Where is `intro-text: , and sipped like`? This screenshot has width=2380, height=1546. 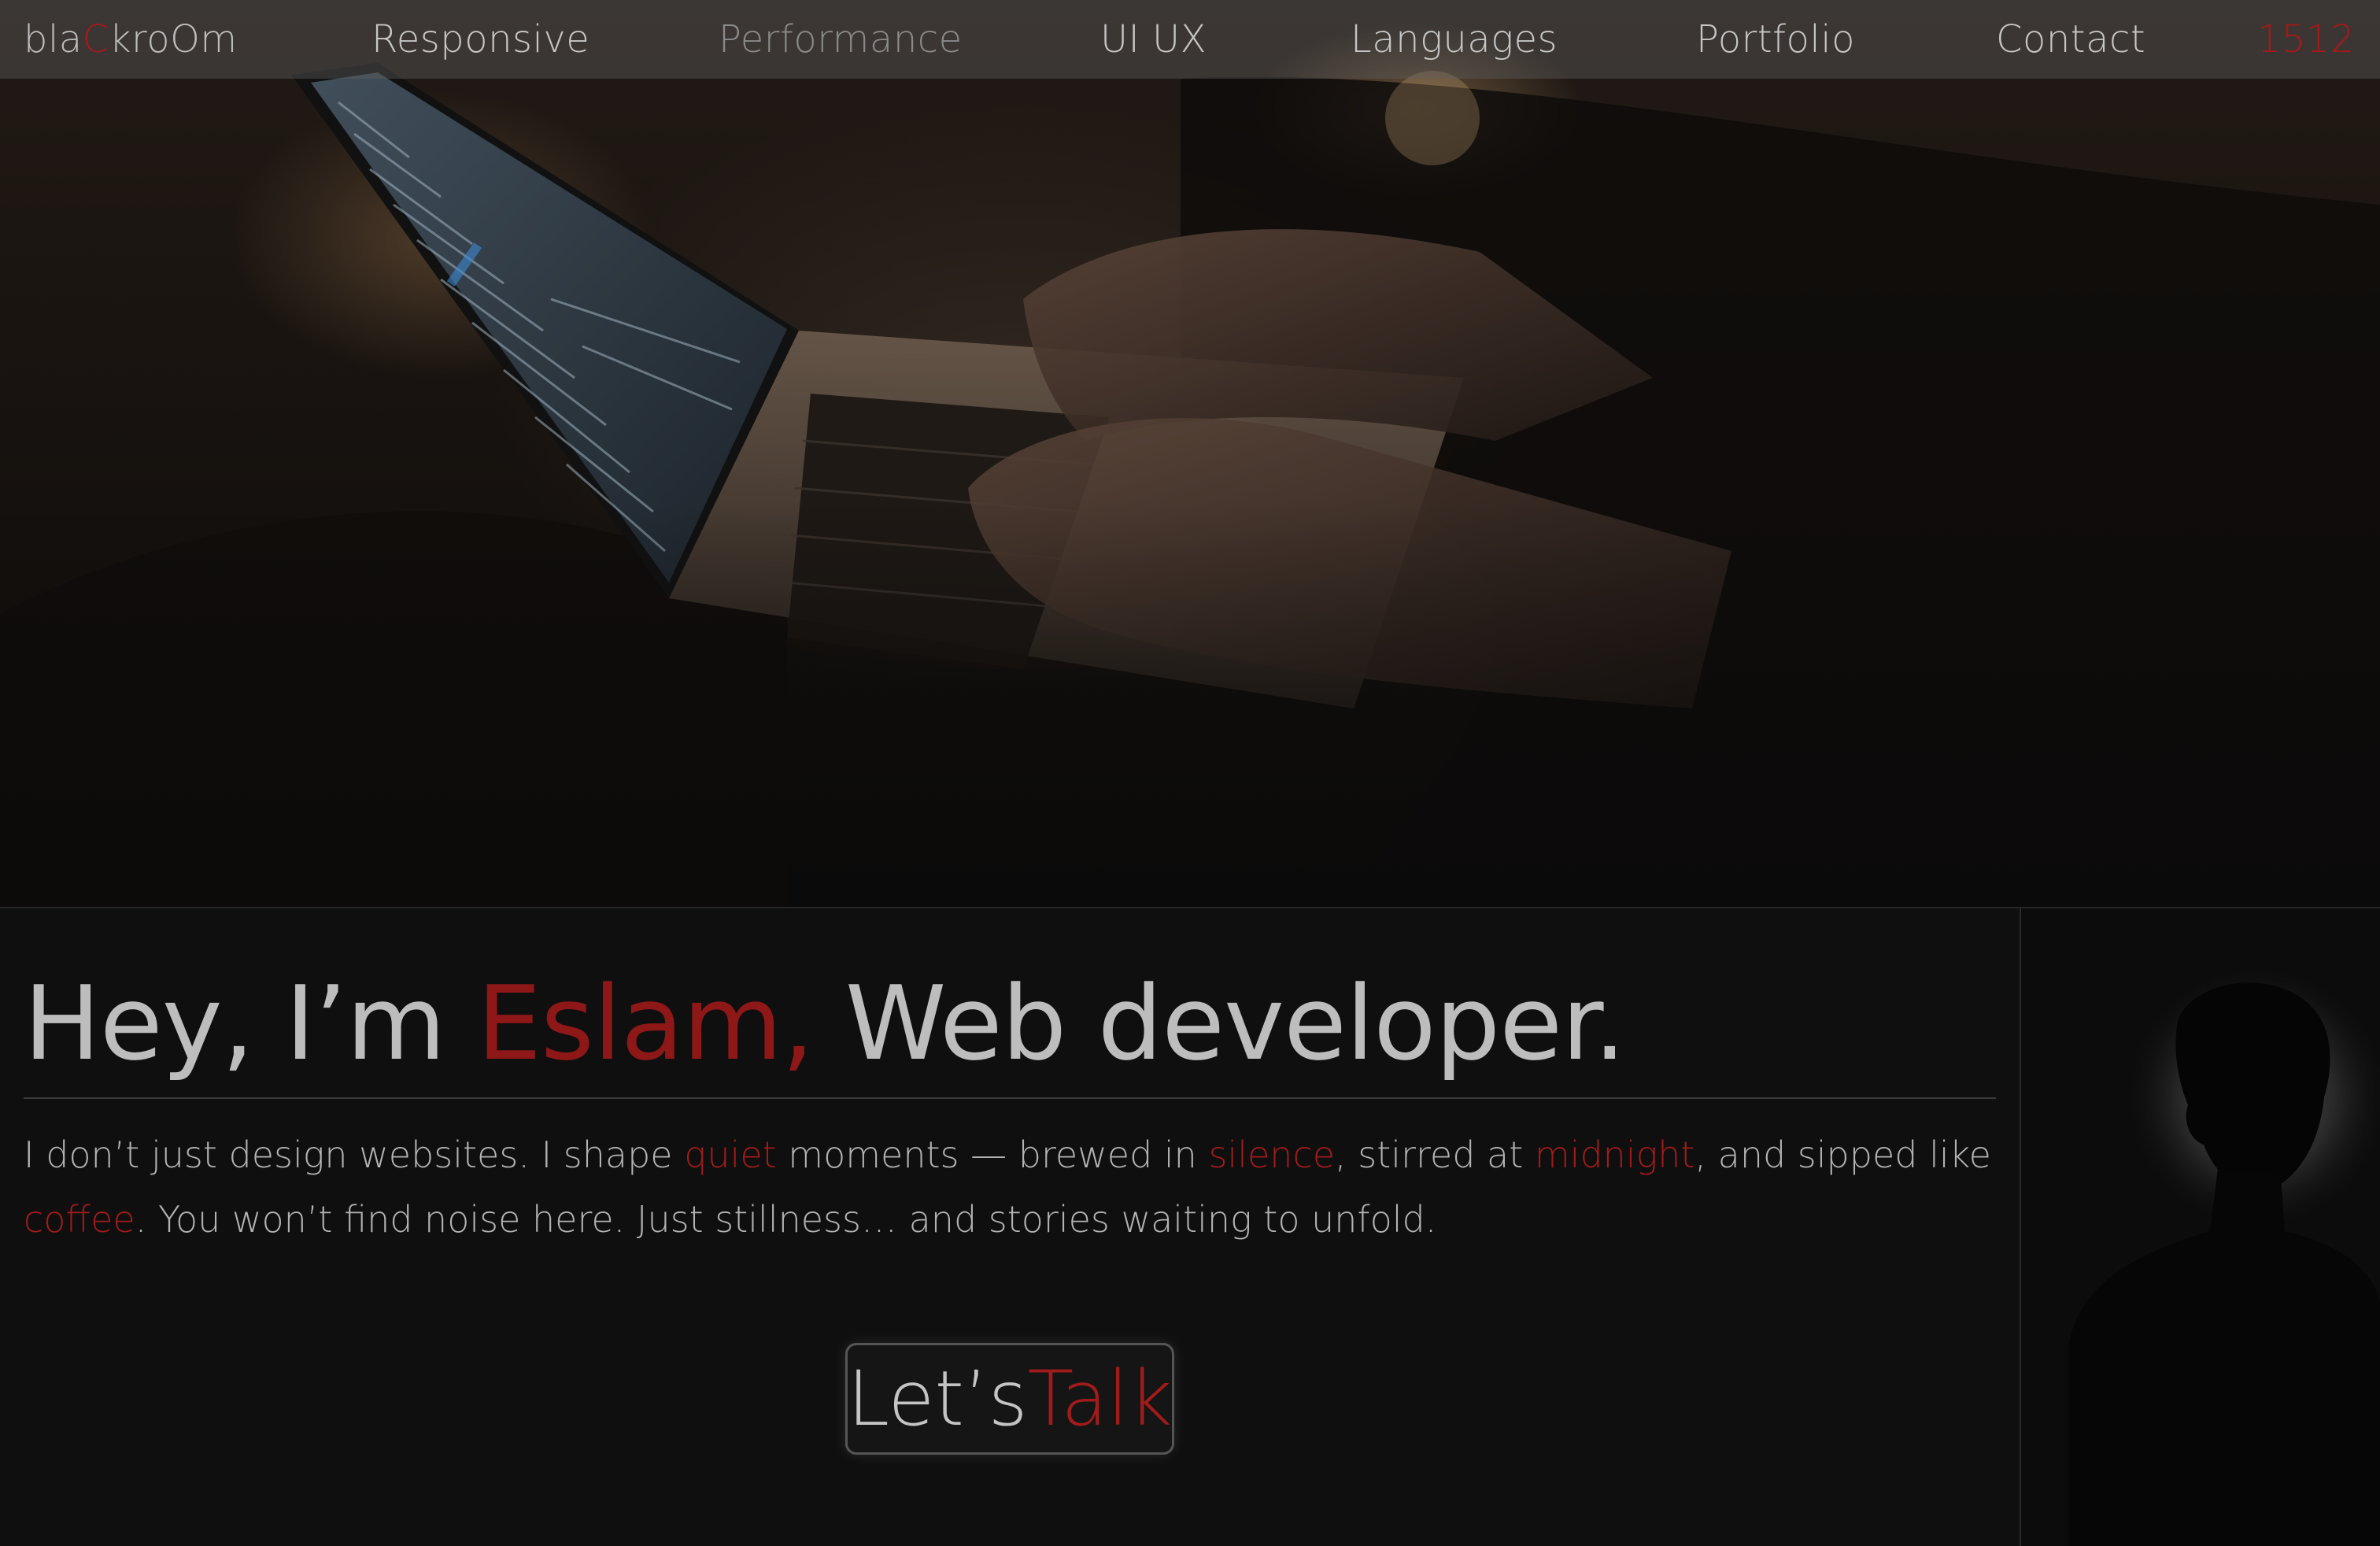 intro-text: , and sipped like is located at coordinates (1842, 1155).